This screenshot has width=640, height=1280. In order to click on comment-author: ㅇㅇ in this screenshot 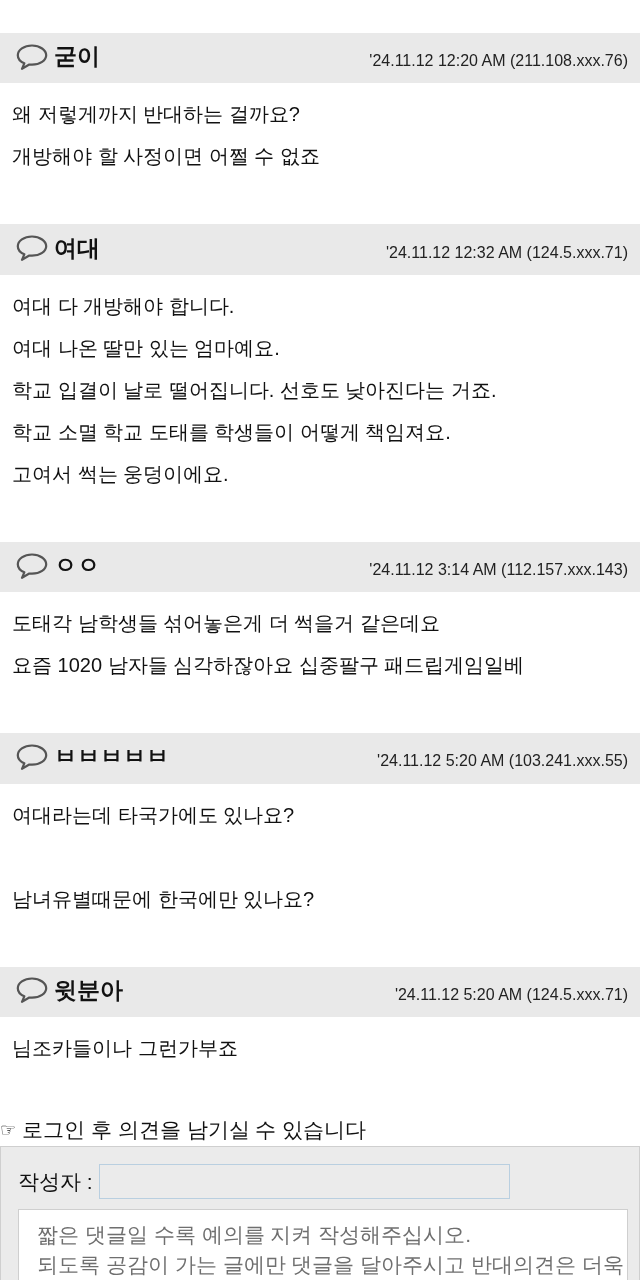, I will do `click(77, 565)`.